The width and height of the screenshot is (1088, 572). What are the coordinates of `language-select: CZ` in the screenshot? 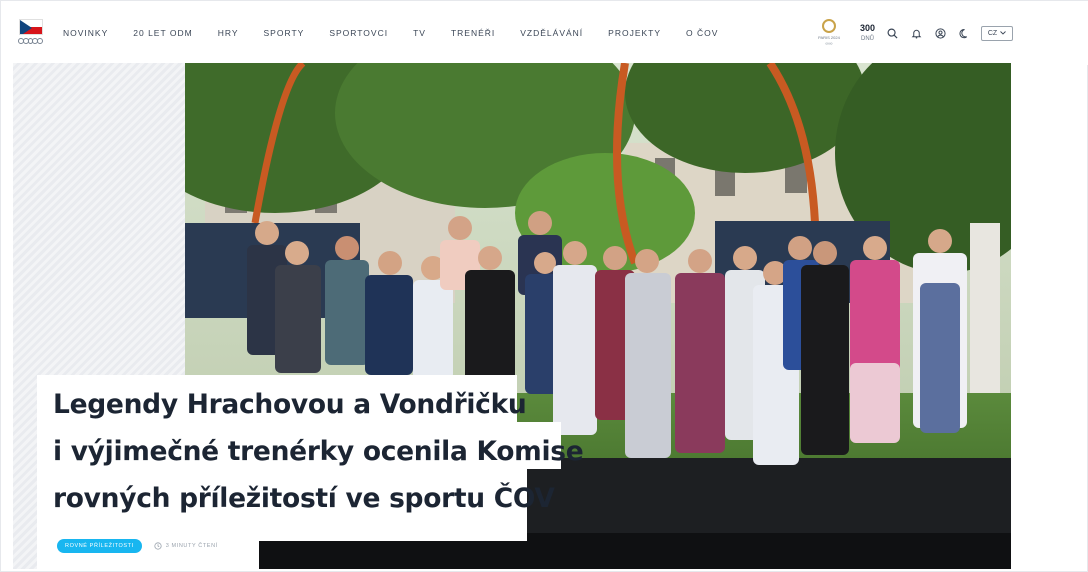 It's located at (997, 33).